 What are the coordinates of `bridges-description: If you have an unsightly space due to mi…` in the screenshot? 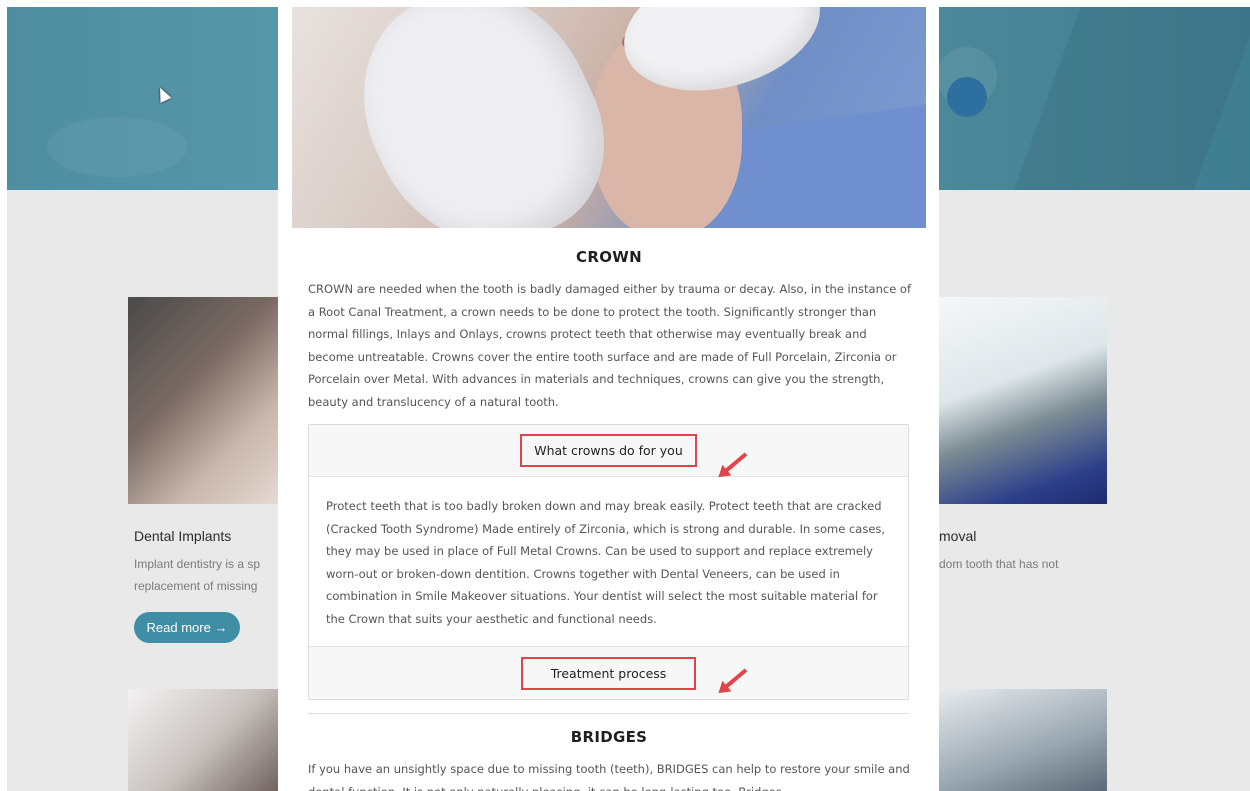 It's located at (609, 776).